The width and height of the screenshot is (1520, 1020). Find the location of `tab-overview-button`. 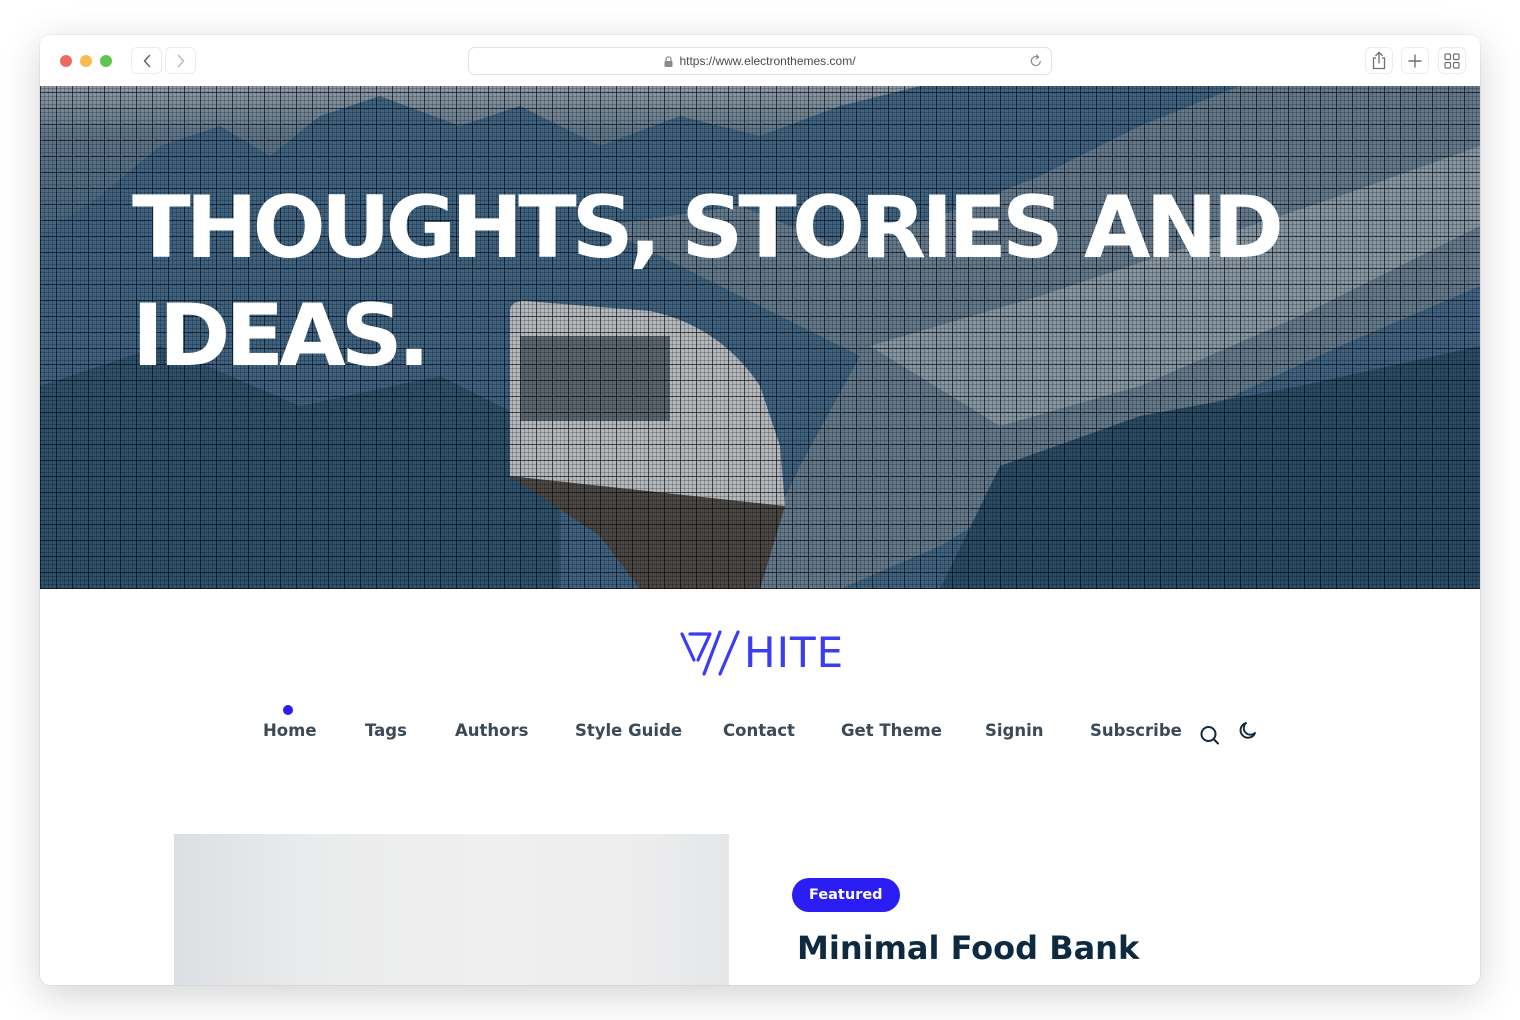

tab-overview-button is located at coordinates (1452, 60).